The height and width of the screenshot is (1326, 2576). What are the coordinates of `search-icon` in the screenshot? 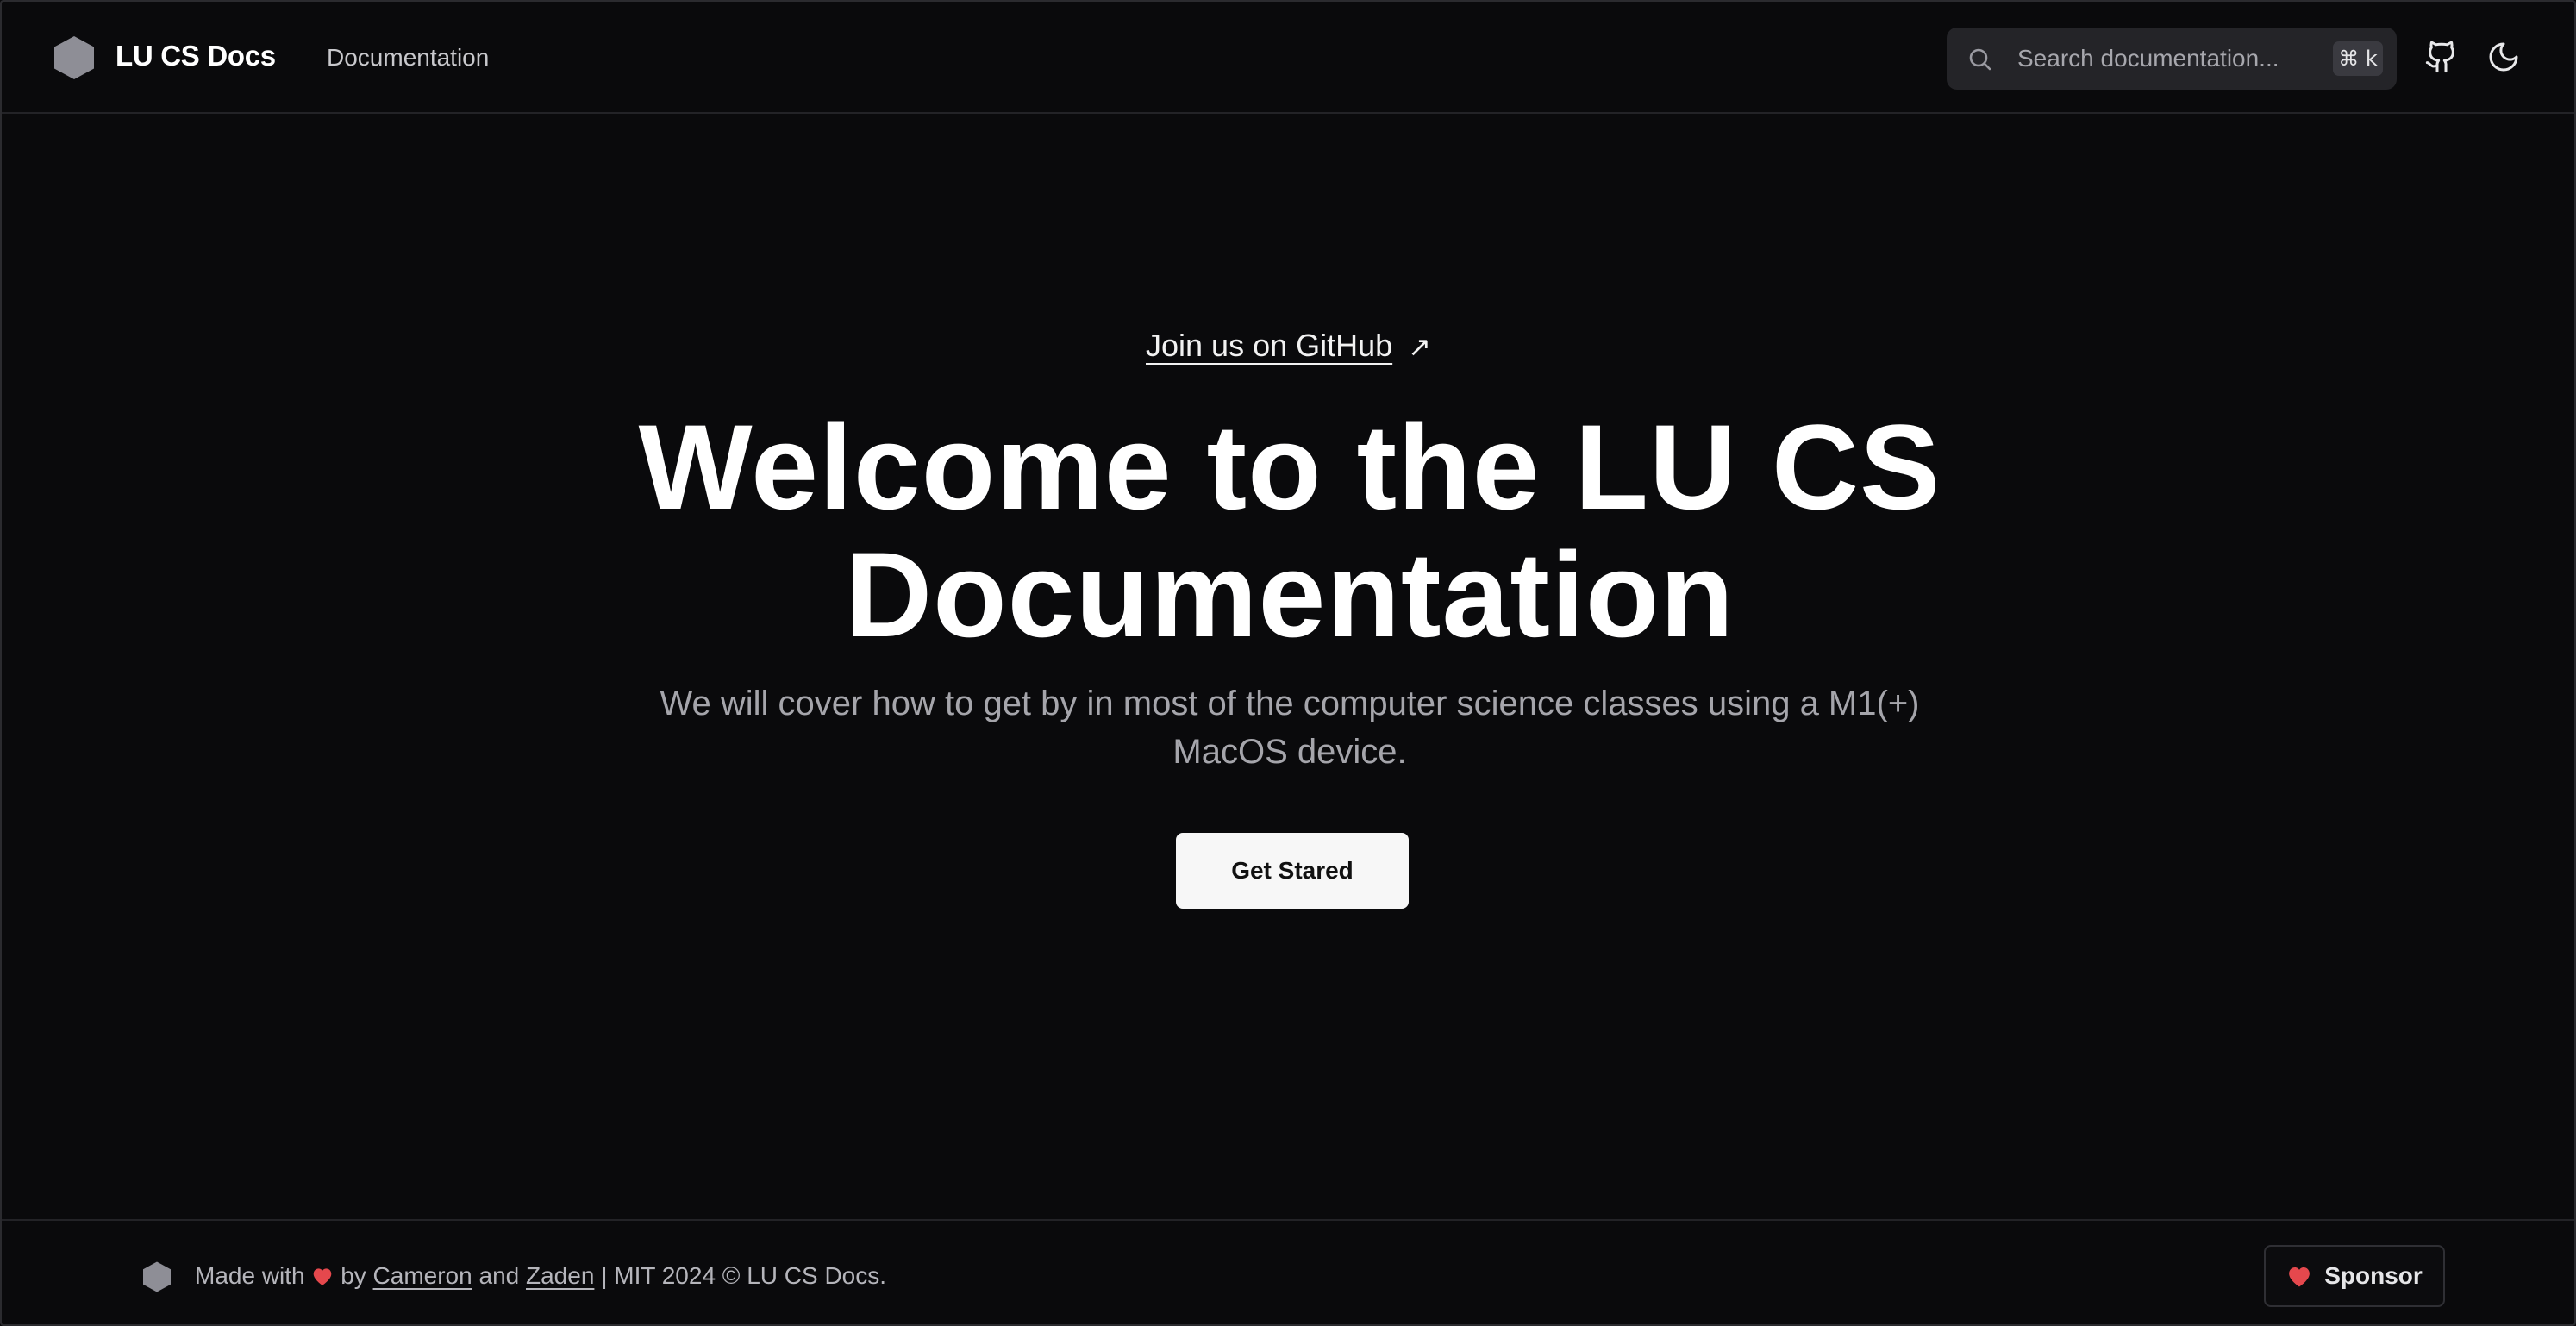 It's located at (1980, 60).